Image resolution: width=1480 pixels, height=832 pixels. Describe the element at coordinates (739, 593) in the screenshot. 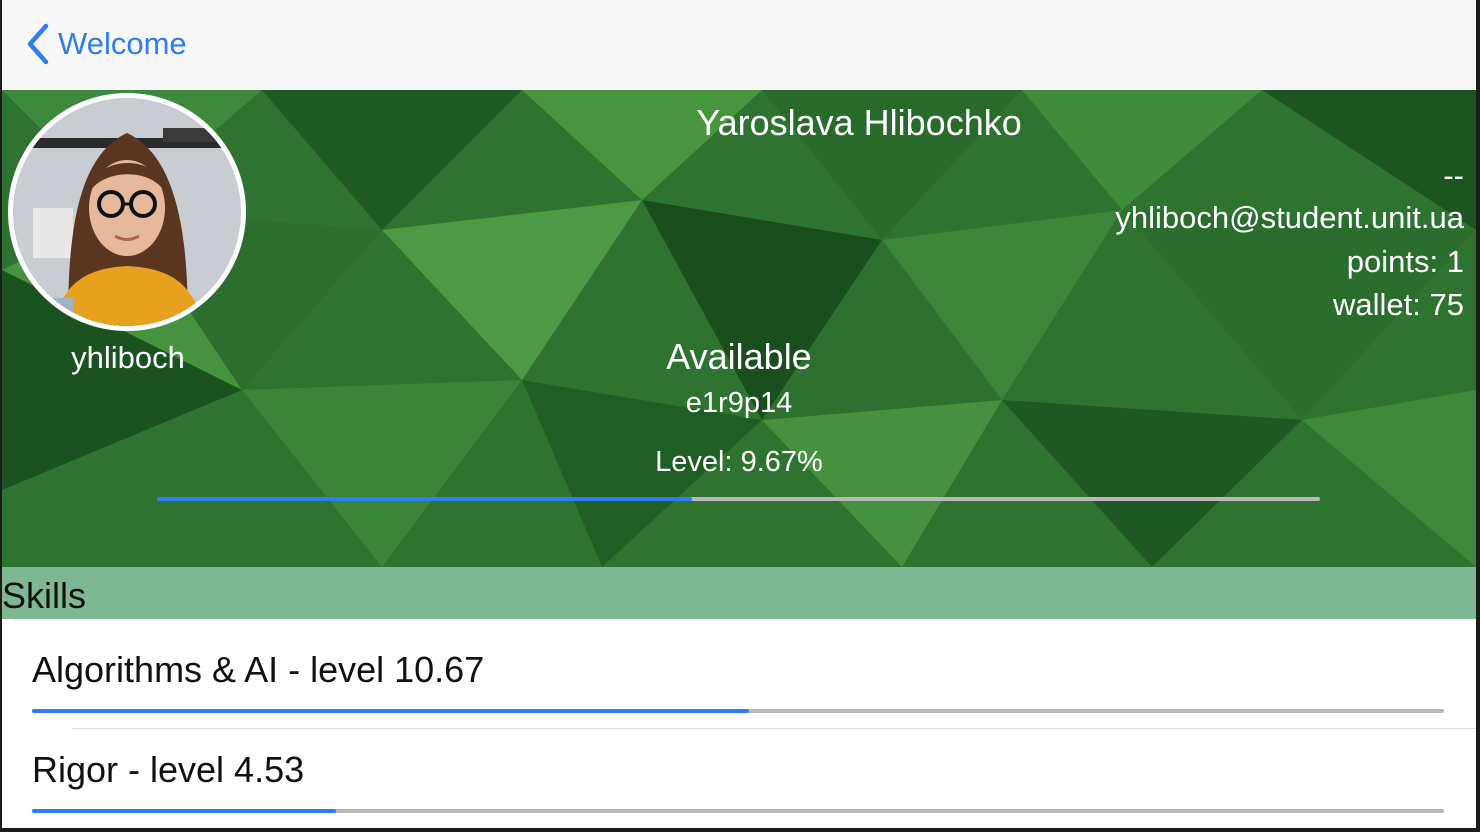

I see `skills-section-header: Skills` at that location.